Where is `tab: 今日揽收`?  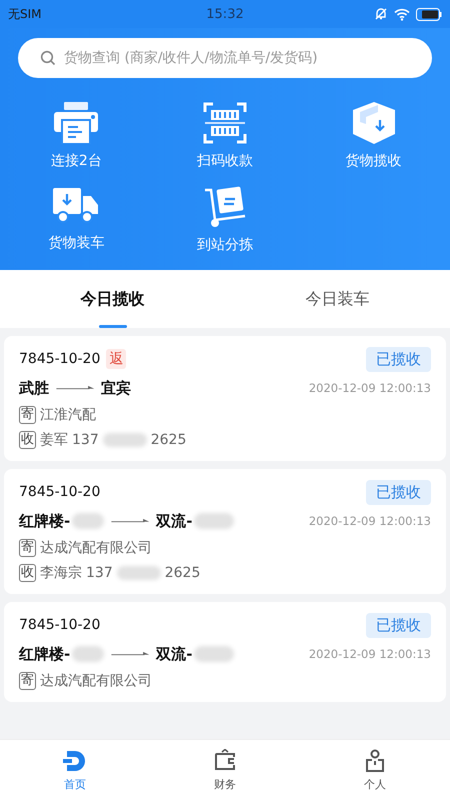
tab: 今日揽收 is located at coordinates (112, 299).